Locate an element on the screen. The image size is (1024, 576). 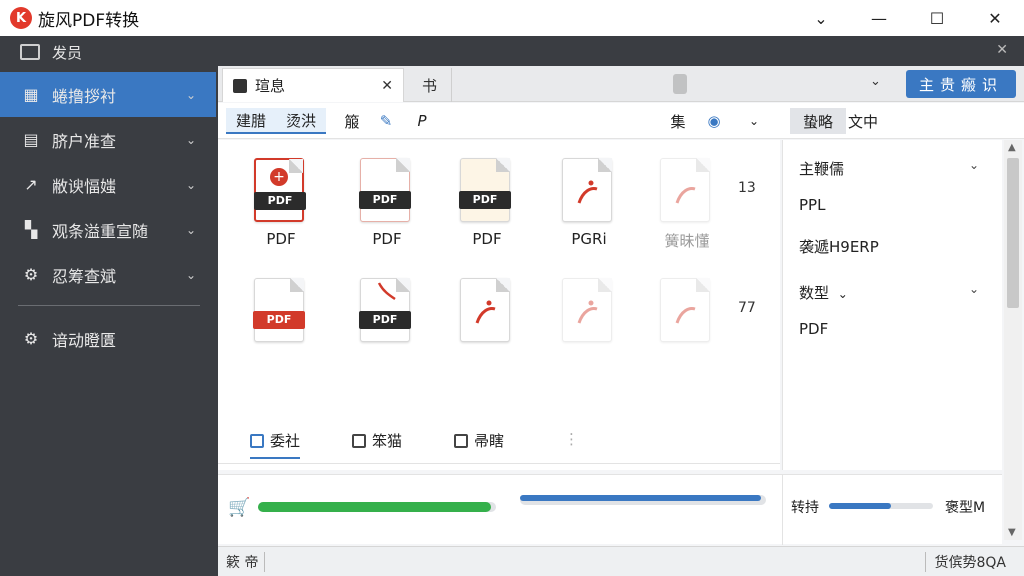
text-tool-button: P is located at coordinates (422, 121).